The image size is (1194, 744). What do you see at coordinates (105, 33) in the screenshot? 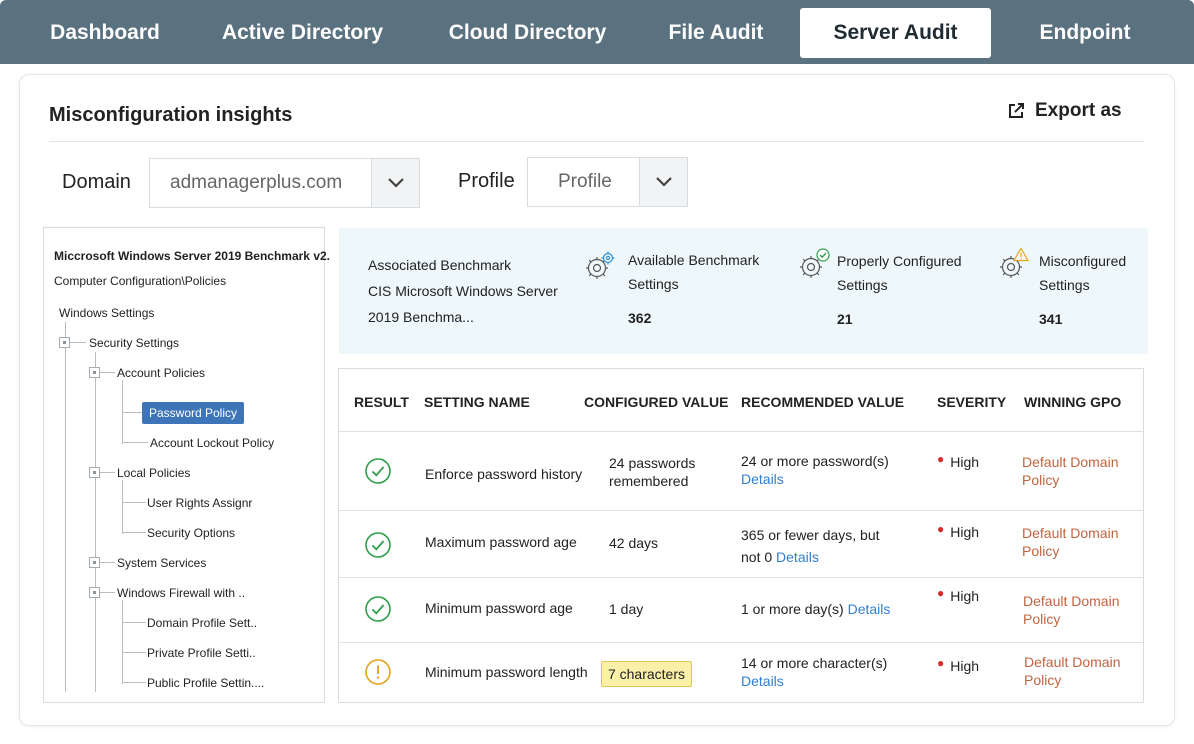
I see `tab-dashboard: Dashboard` at bounding box center [105, 33].